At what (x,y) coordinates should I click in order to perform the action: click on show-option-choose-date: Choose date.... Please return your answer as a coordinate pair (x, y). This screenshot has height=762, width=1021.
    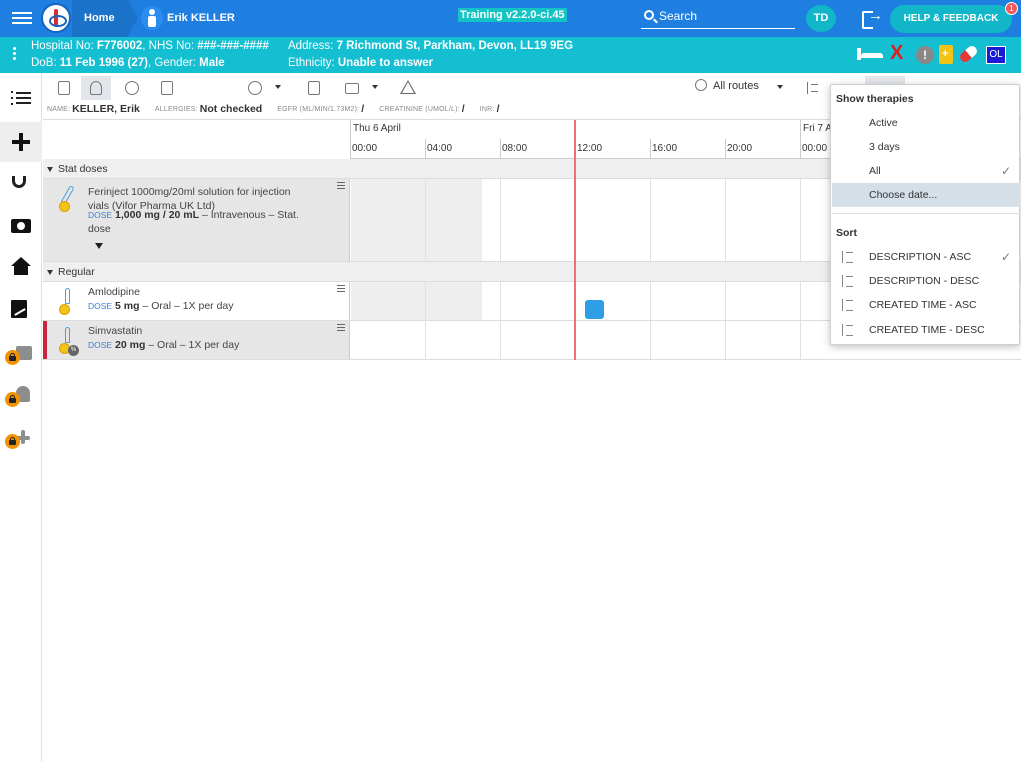
    Looking at the image, I should click on (926, 195).